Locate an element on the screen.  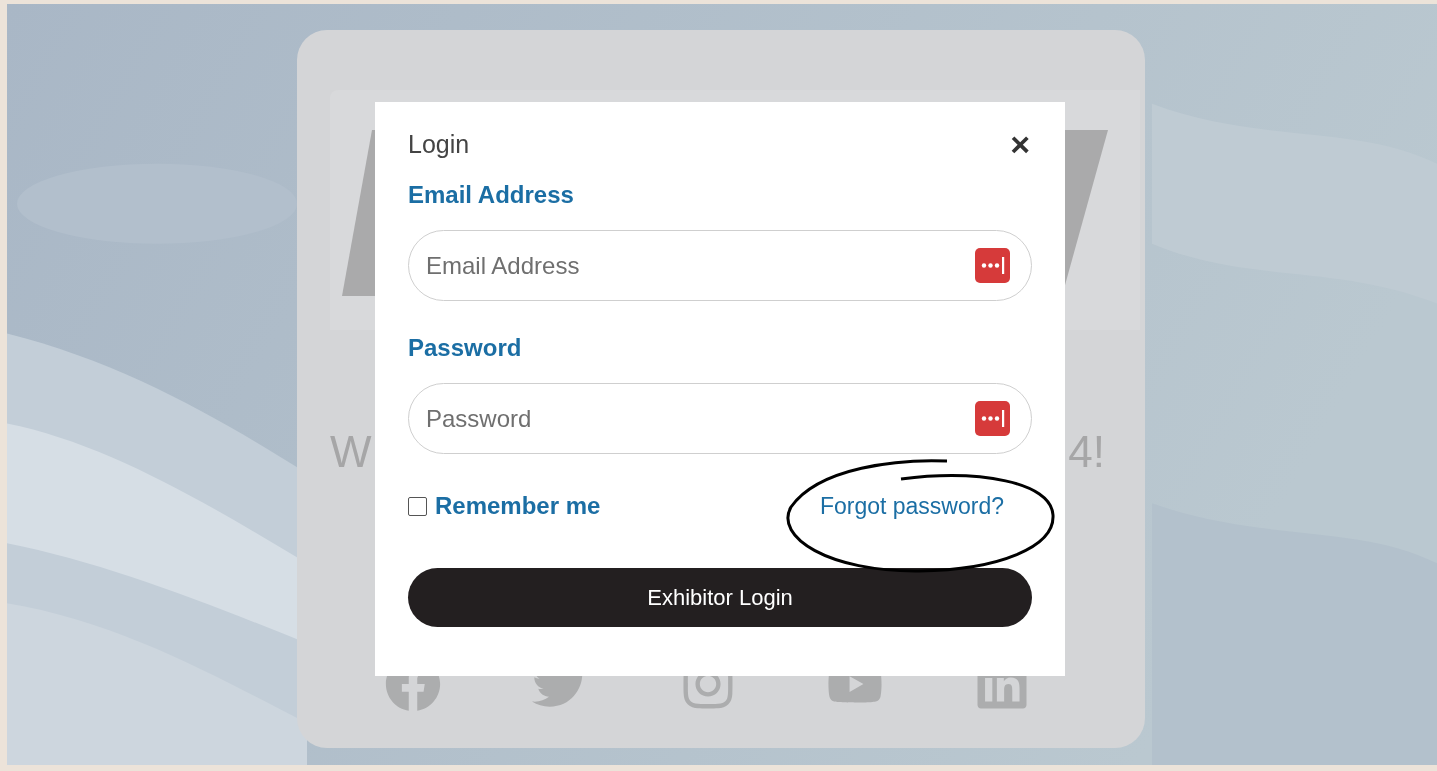
field-label: Email Address is located at coordinates (491, 195).